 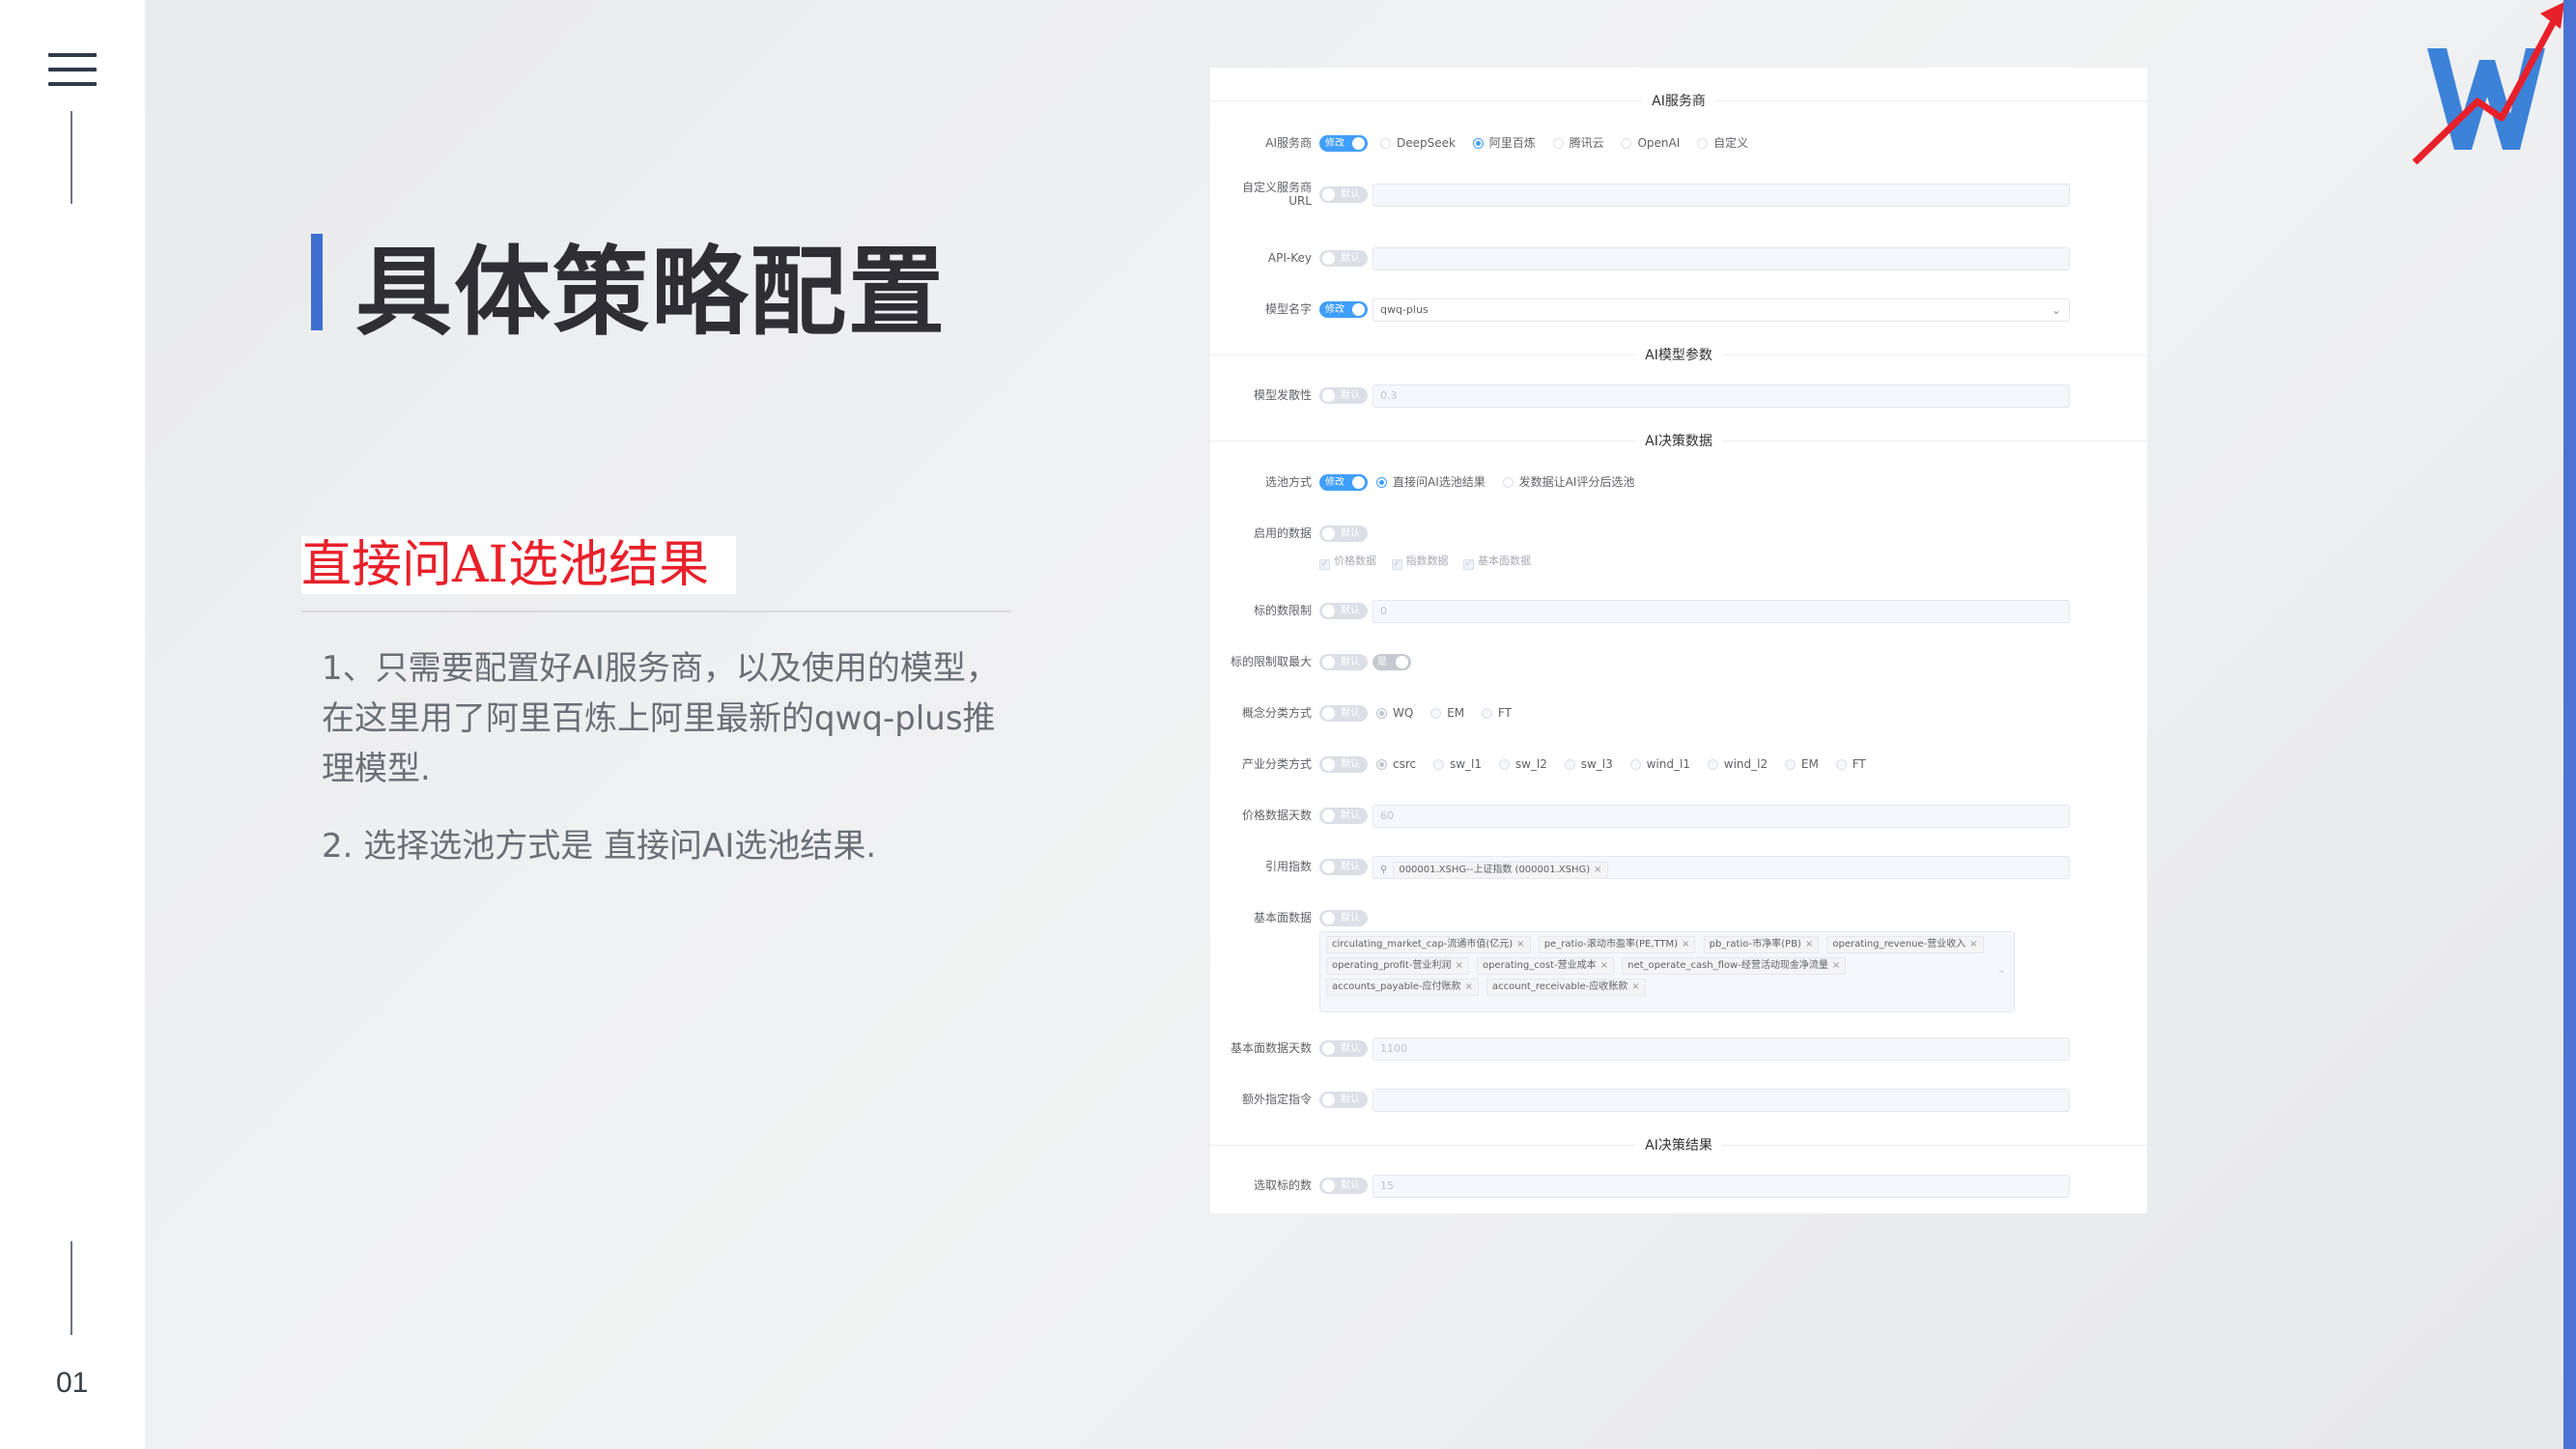 What do you see at coordinates (1650, 142) in the screenshot?
I see `radio-openai: OpenAI` at bounding box center [1650, 142].